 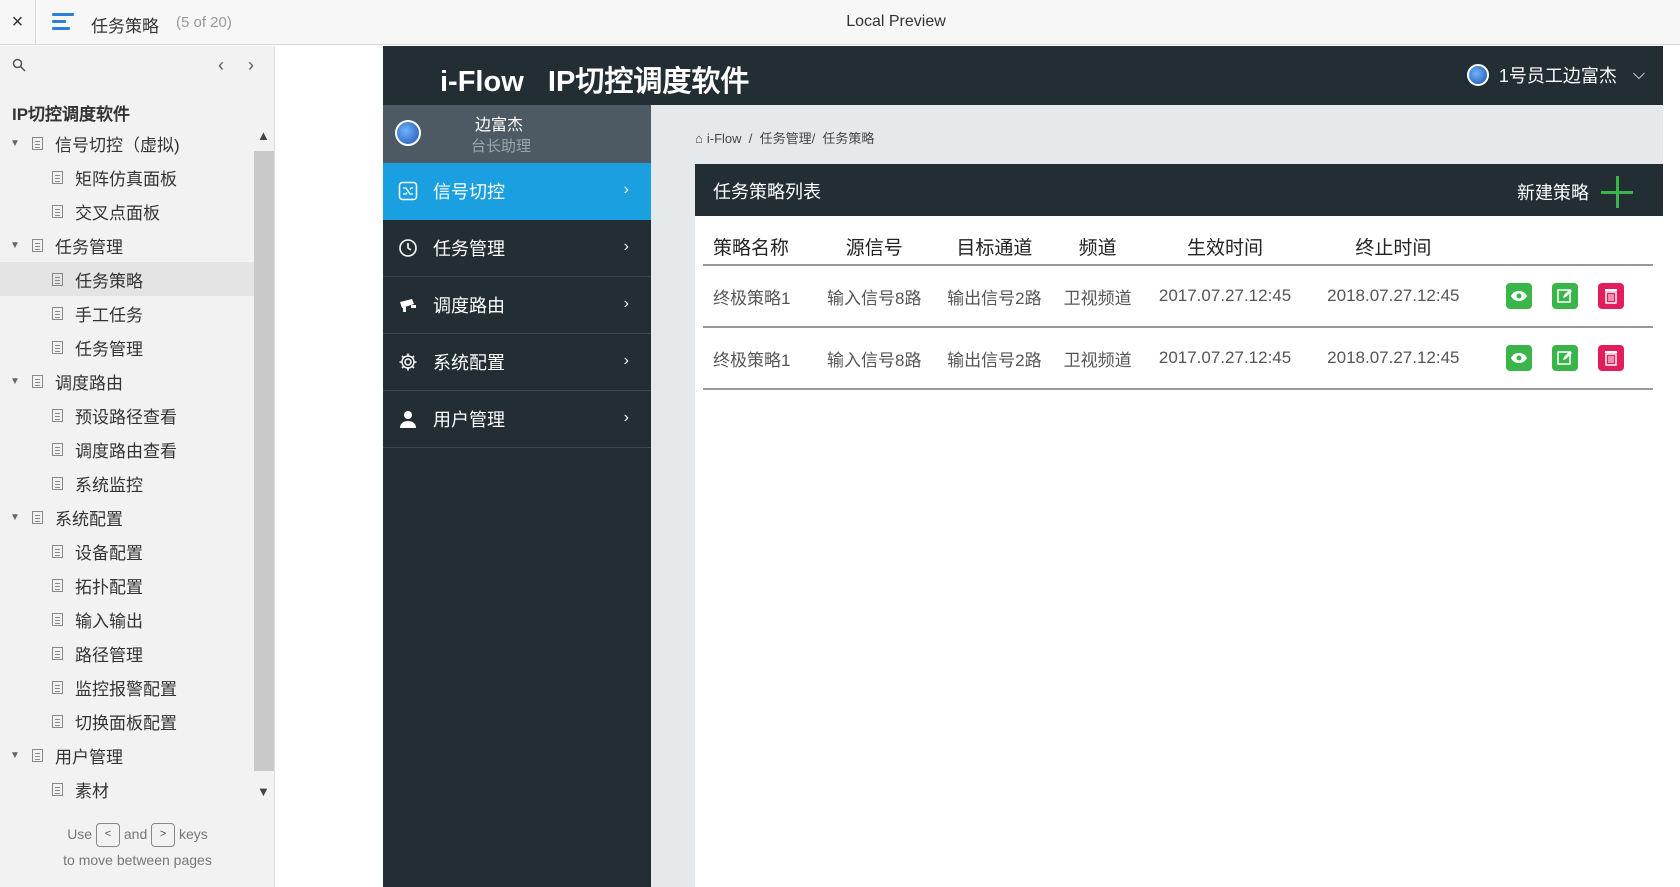 I want to click on outline-item-label: 输入输出, so click(x=109, y=621).